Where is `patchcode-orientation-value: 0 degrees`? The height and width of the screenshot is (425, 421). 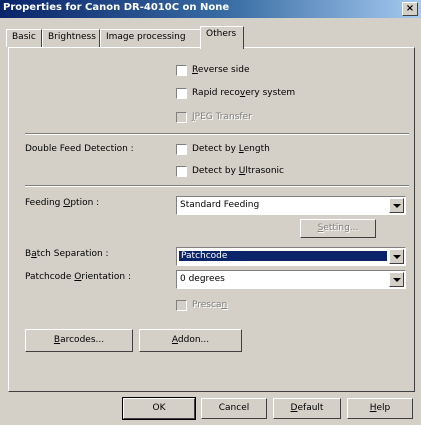 patchcode-orientation-value: 0 degrees is located at coordinates (202, 279).